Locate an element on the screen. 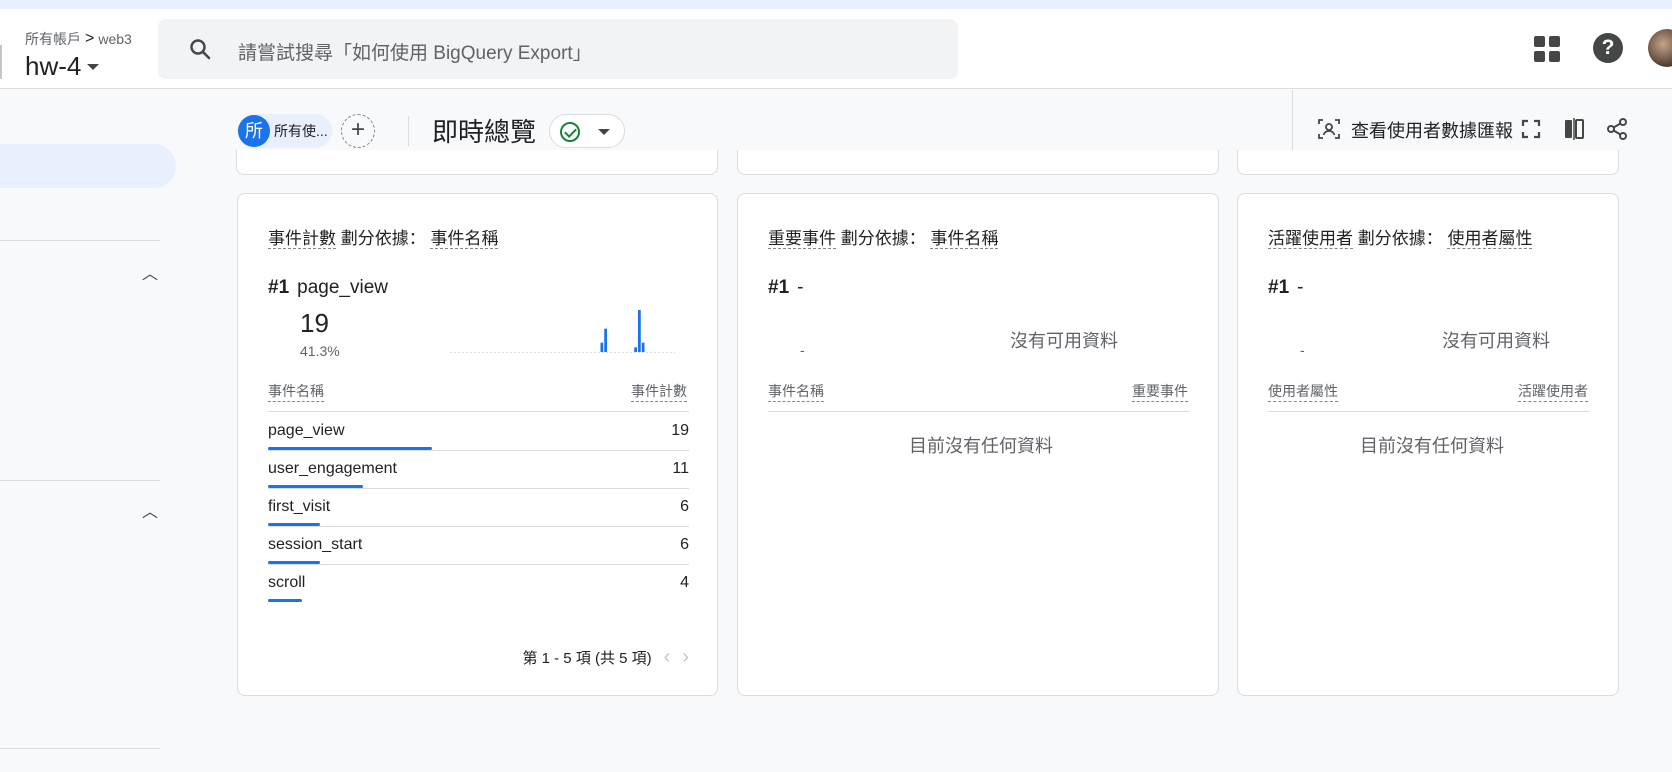  card-metric: 活躍使用者 is located at coordinates (1310, 239).